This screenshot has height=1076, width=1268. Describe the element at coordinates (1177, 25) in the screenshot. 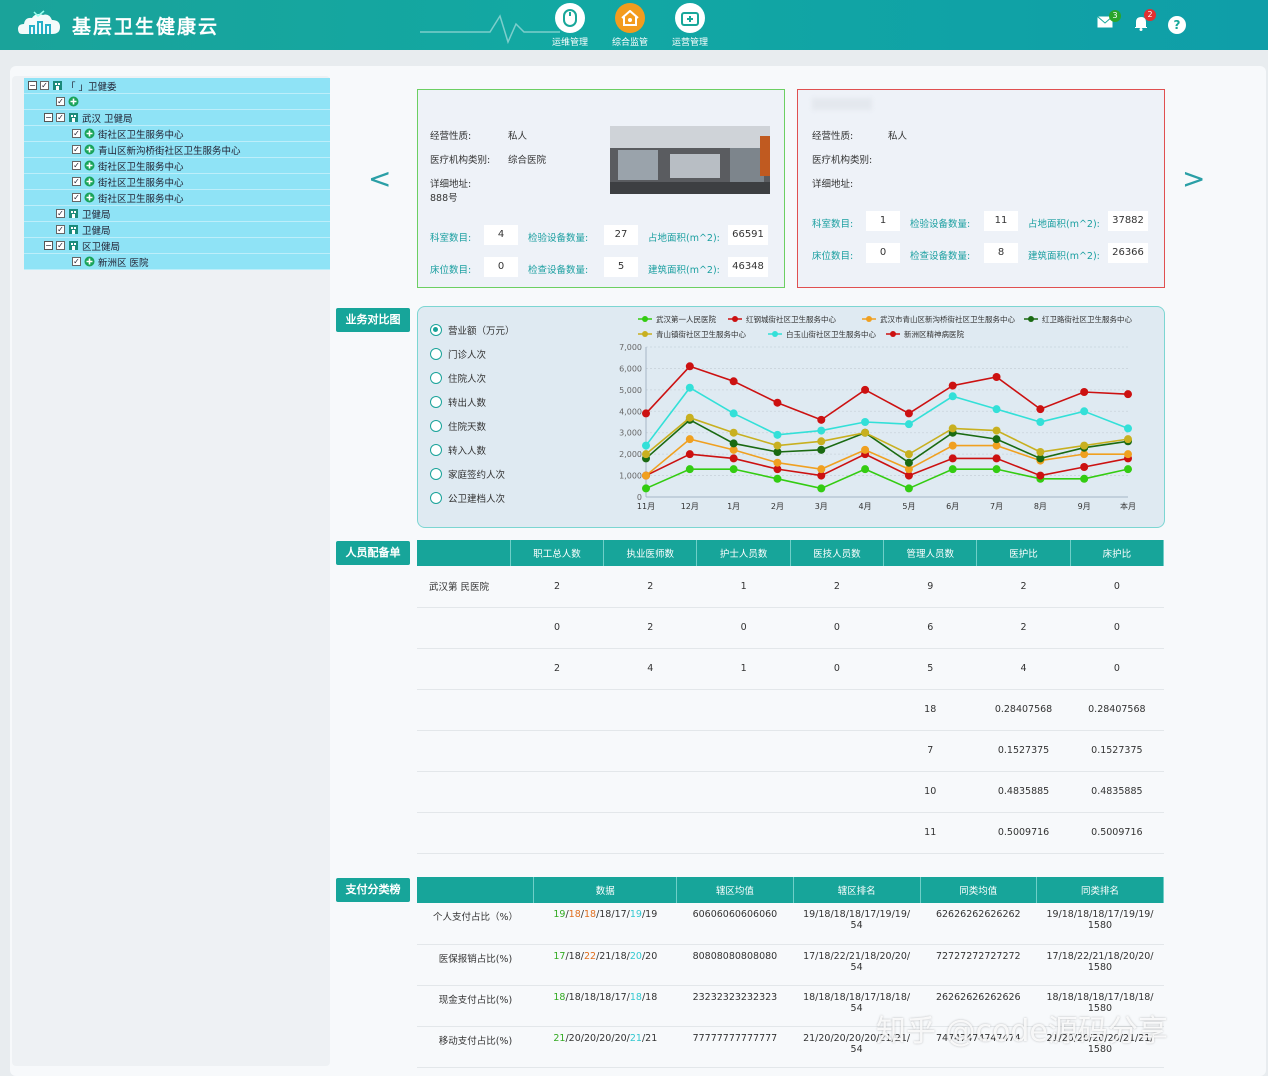

I see `help-button: ?` at that location.